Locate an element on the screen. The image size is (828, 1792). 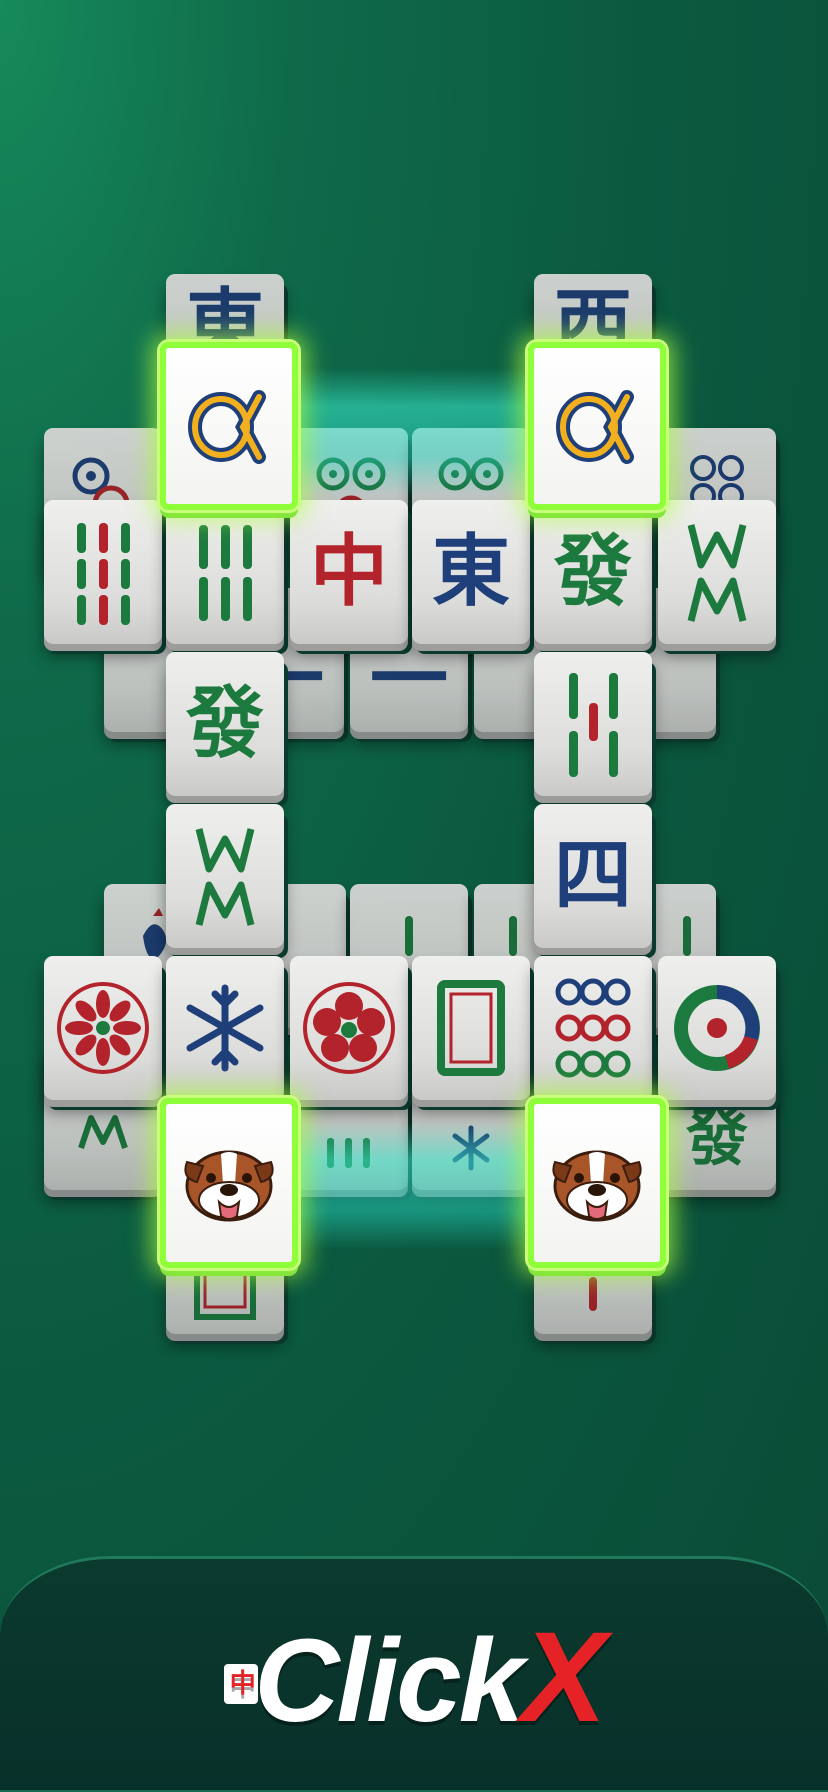
tile-under-row2-c-char: 一 is located at coordinates (408, 679).